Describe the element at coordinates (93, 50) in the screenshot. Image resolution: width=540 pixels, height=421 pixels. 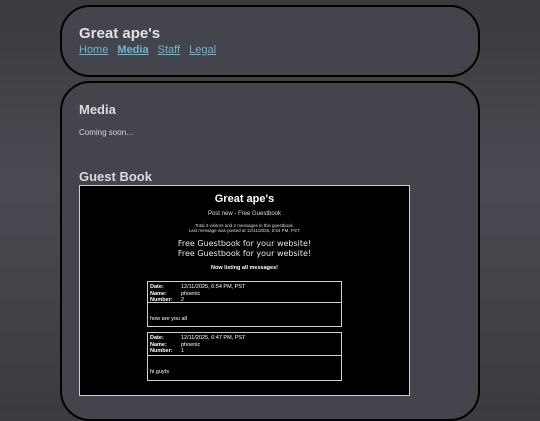
I see `nav-link-home: Home` at that location.